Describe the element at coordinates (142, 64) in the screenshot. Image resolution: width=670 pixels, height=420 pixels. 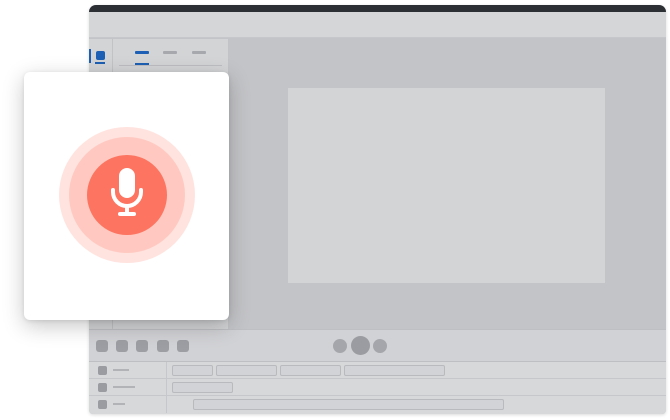
I see `active-tab-underline` at that location.